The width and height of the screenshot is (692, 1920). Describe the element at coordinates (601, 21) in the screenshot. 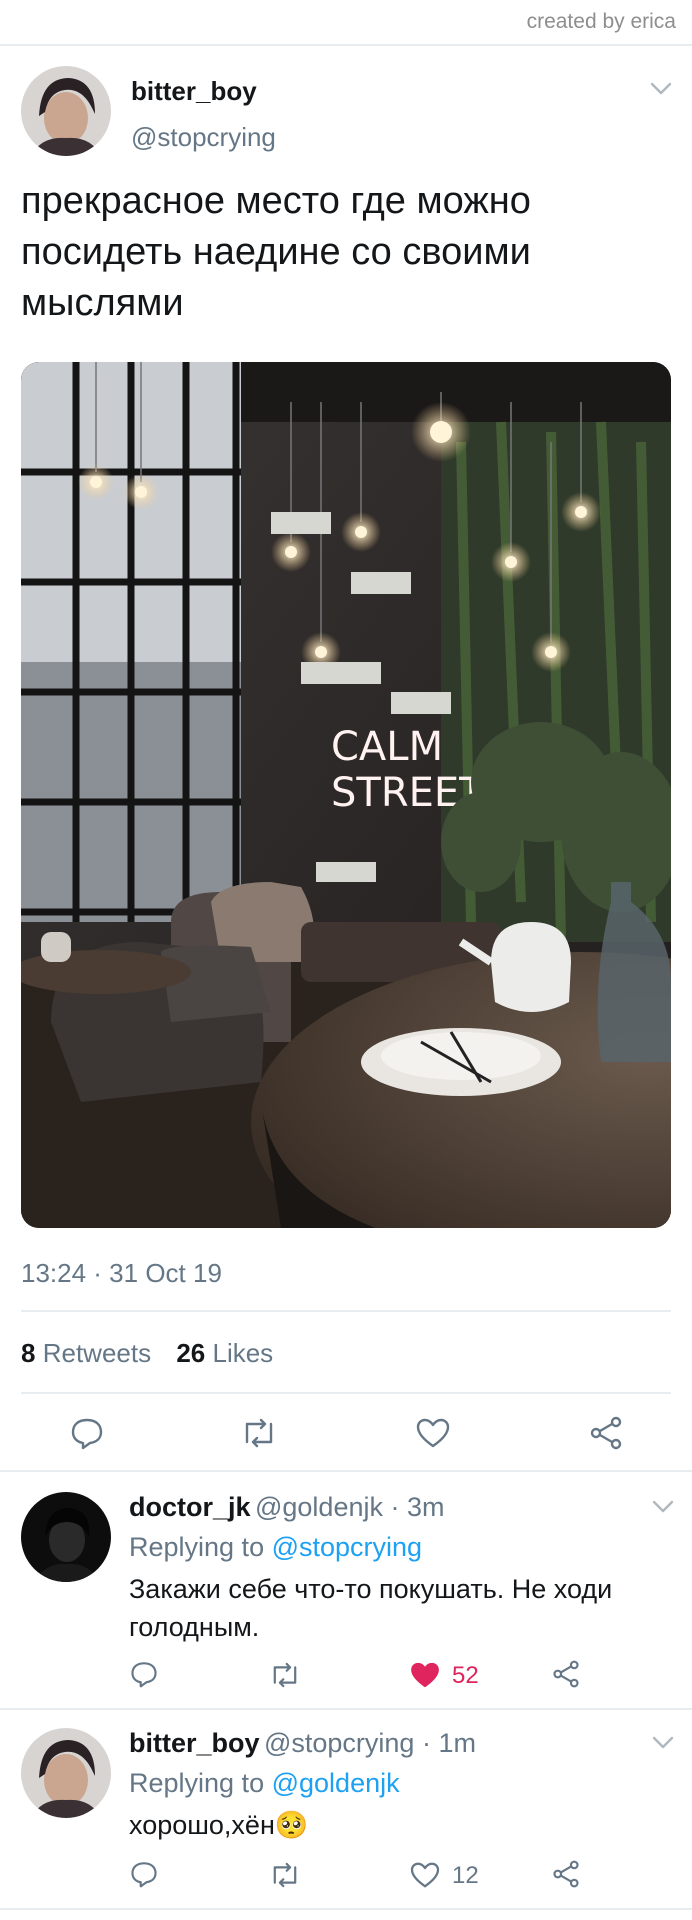

I see `credit-text: created by erica` at that location.